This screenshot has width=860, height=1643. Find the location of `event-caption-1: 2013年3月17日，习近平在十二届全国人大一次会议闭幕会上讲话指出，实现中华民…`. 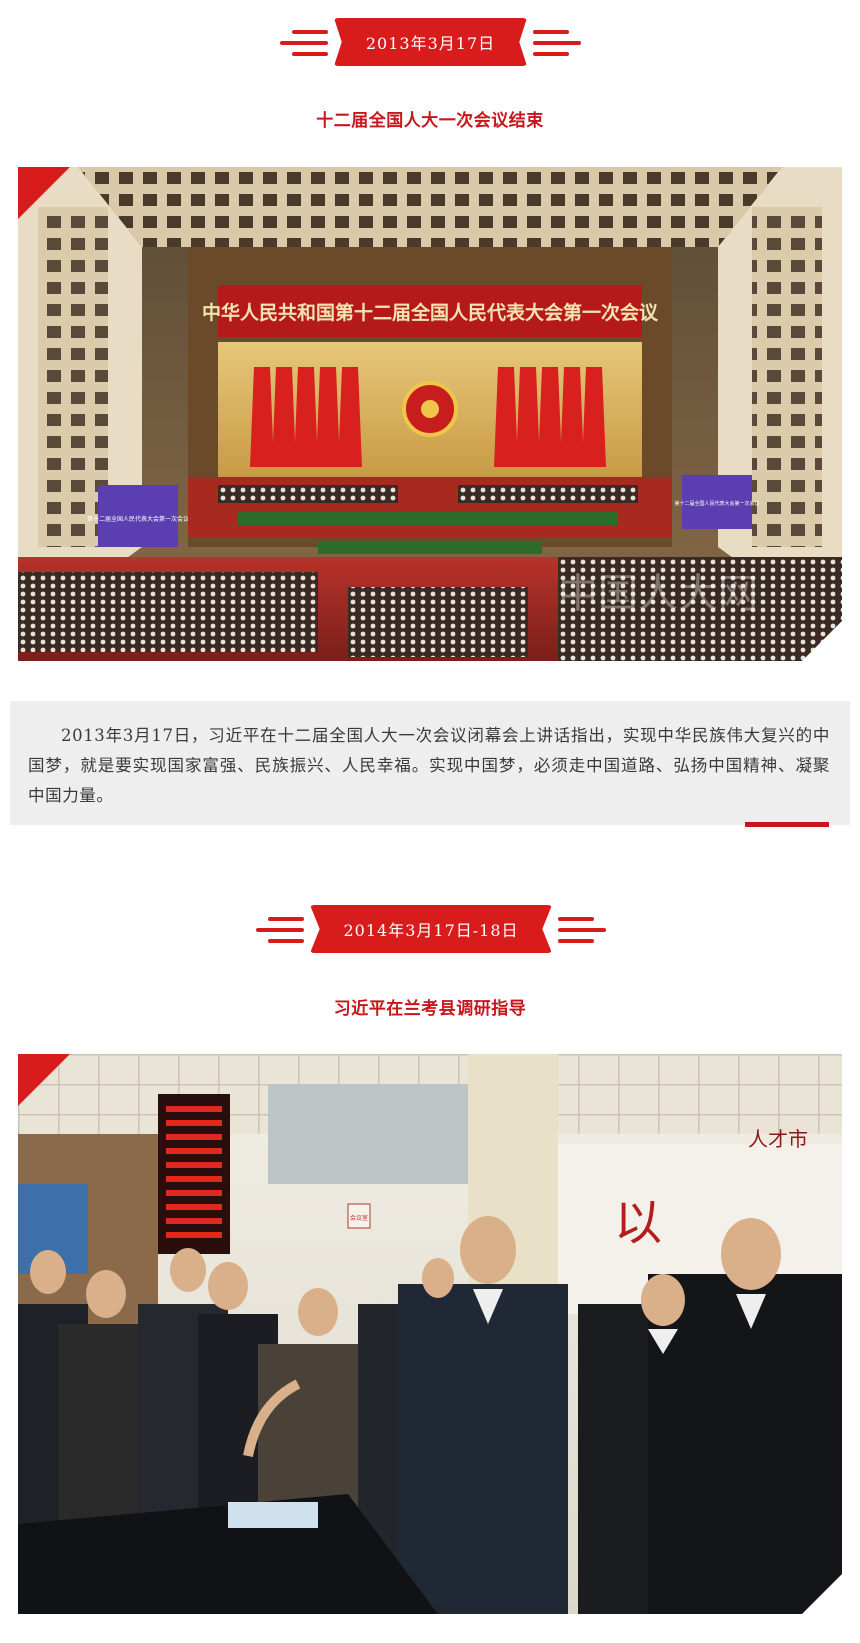

event-caption-1: 2013年3月17日，习近平在十二届全国人大一次会议闭幕会上讲话指出，实现中华民… is located at coordinates (430, 763).